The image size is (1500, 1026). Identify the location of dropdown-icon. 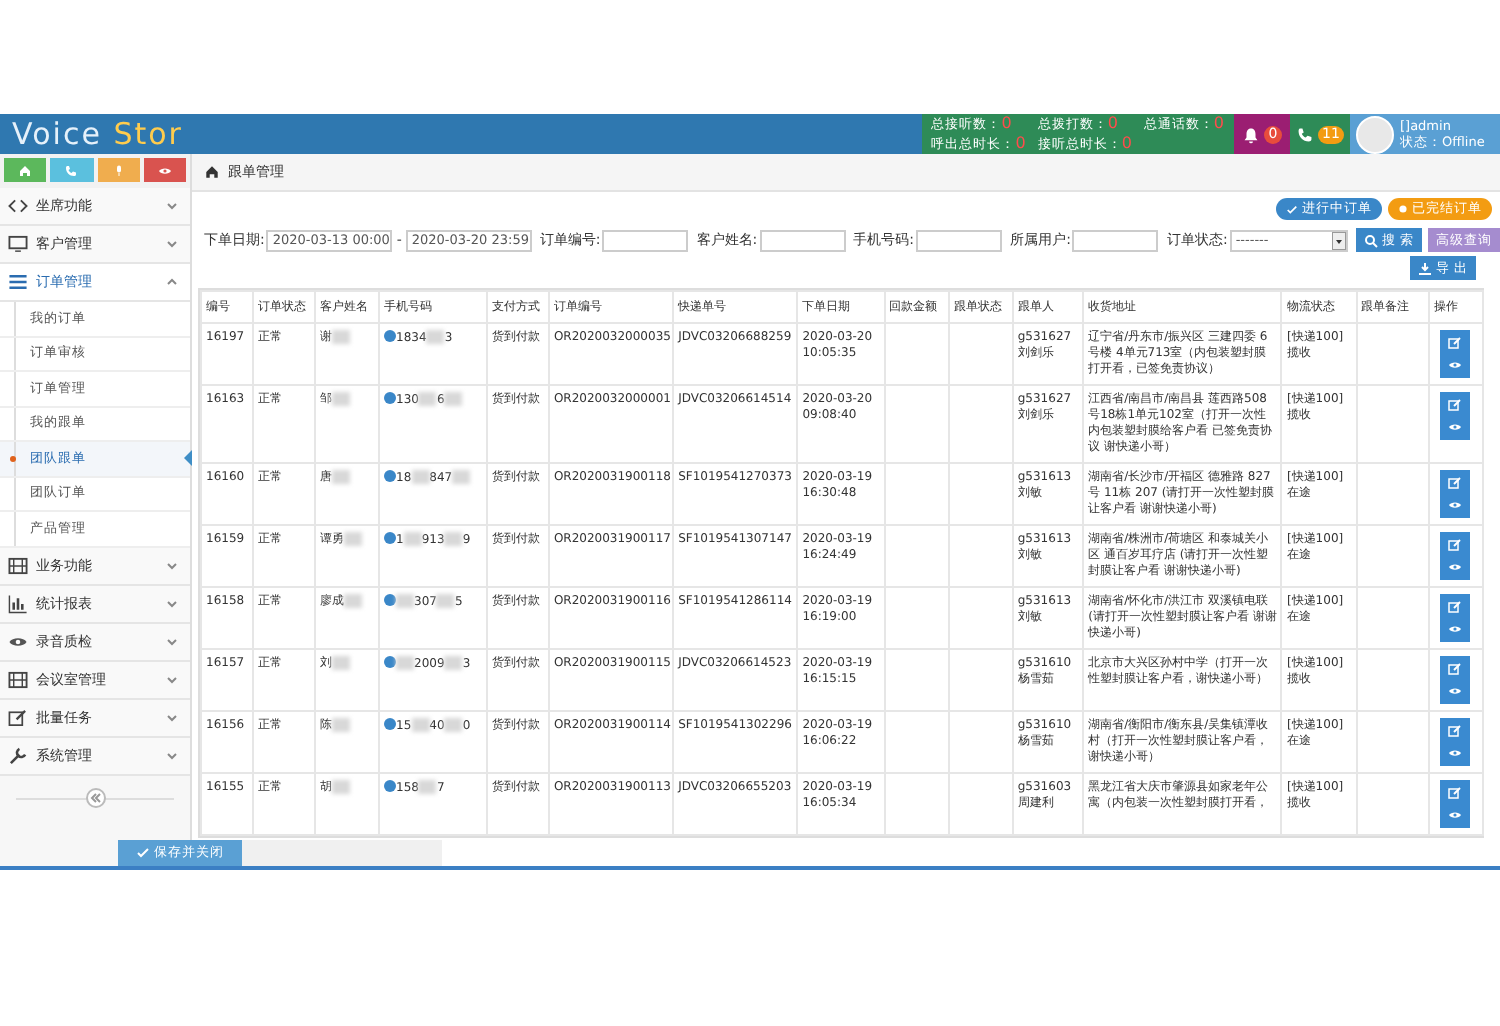
(1338, 240).